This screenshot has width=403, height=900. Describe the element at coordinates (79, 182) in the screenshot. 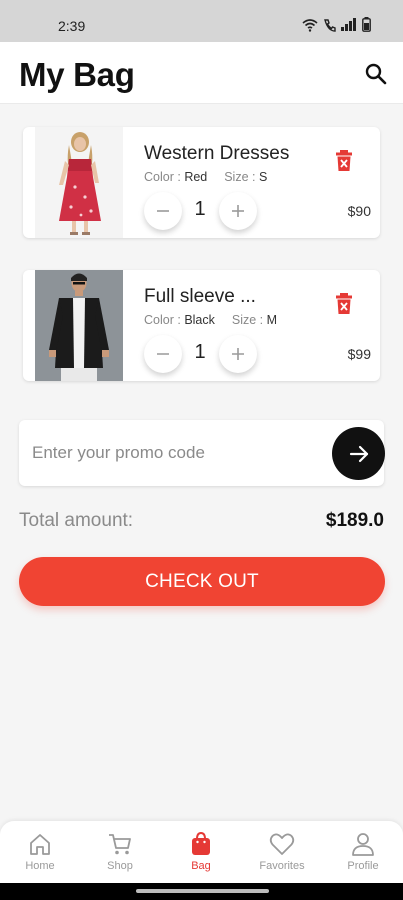

I see `product-image-western-dress` at that location.